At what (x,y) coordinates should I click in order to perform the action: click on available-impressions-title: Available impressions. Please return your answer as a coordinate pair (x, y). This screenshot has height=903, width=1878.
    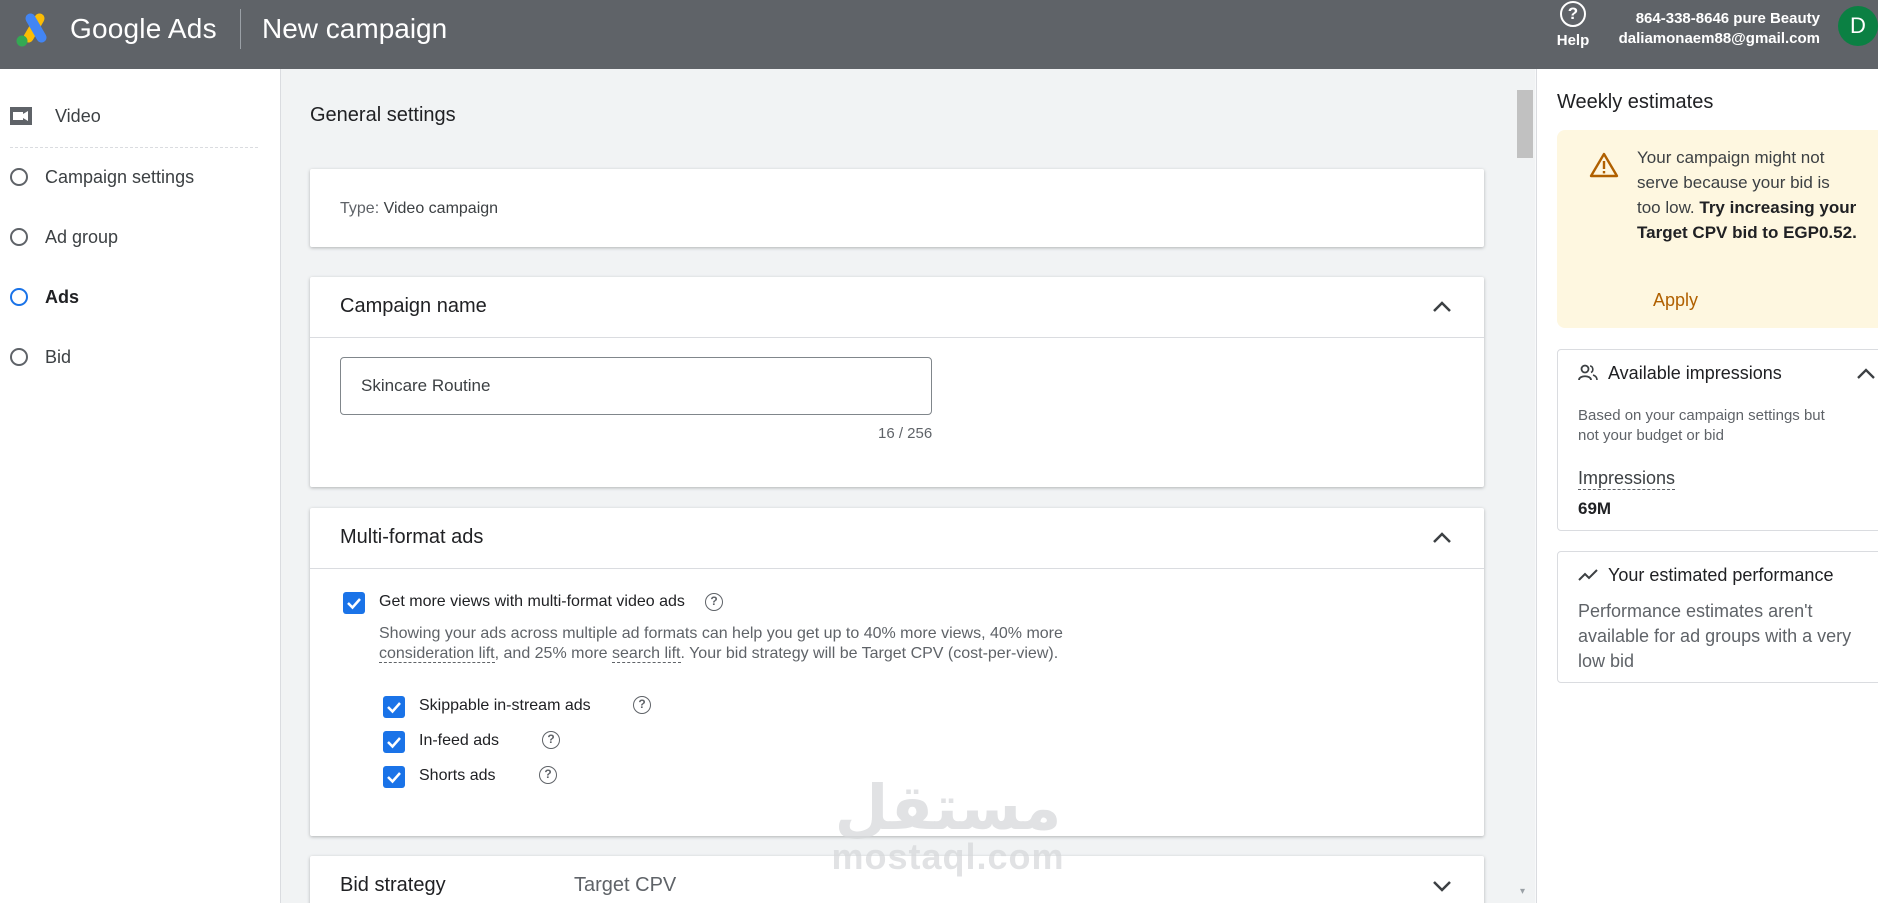
    Looking at the image, I should click on (1695, 373).